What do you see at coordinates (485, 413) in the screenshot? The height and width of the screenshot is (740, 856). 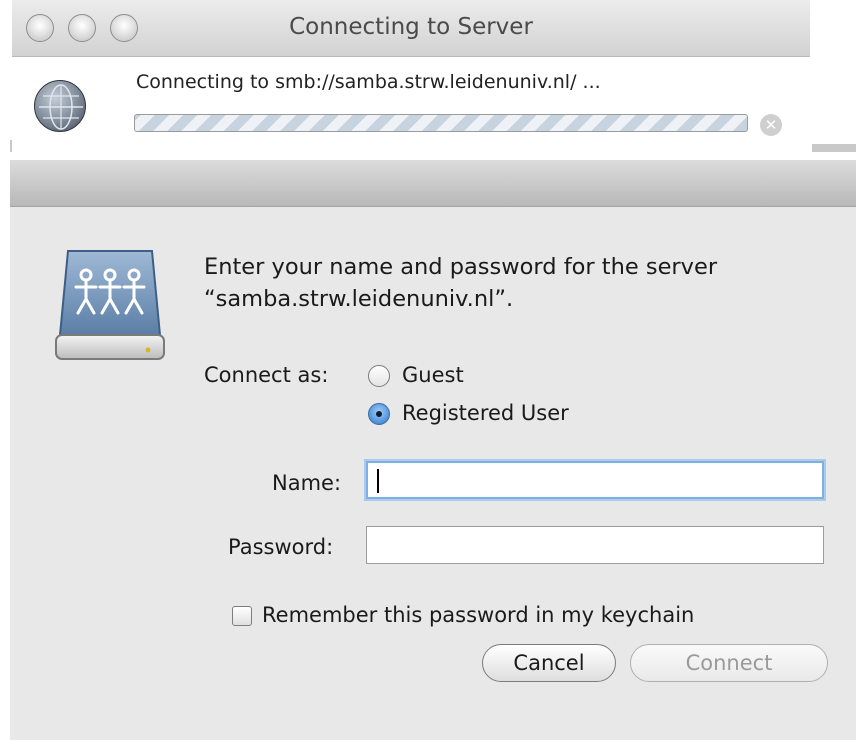 I see `registered-user-radio-label: Registered User` at bounding box center [485, 413].